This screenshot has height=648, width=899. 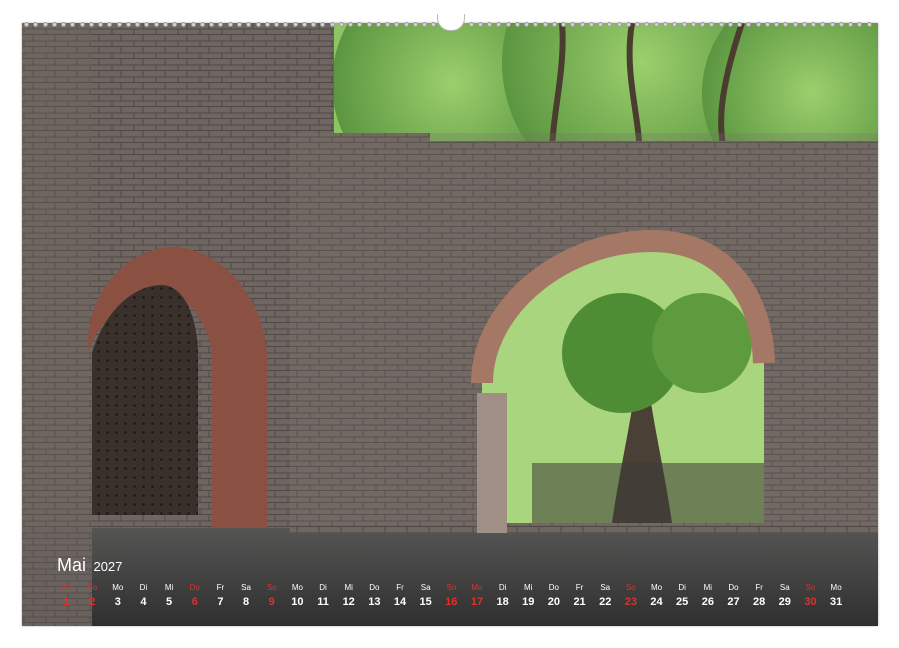 I want to click on day-number: 9, so click(x=271, y=602).